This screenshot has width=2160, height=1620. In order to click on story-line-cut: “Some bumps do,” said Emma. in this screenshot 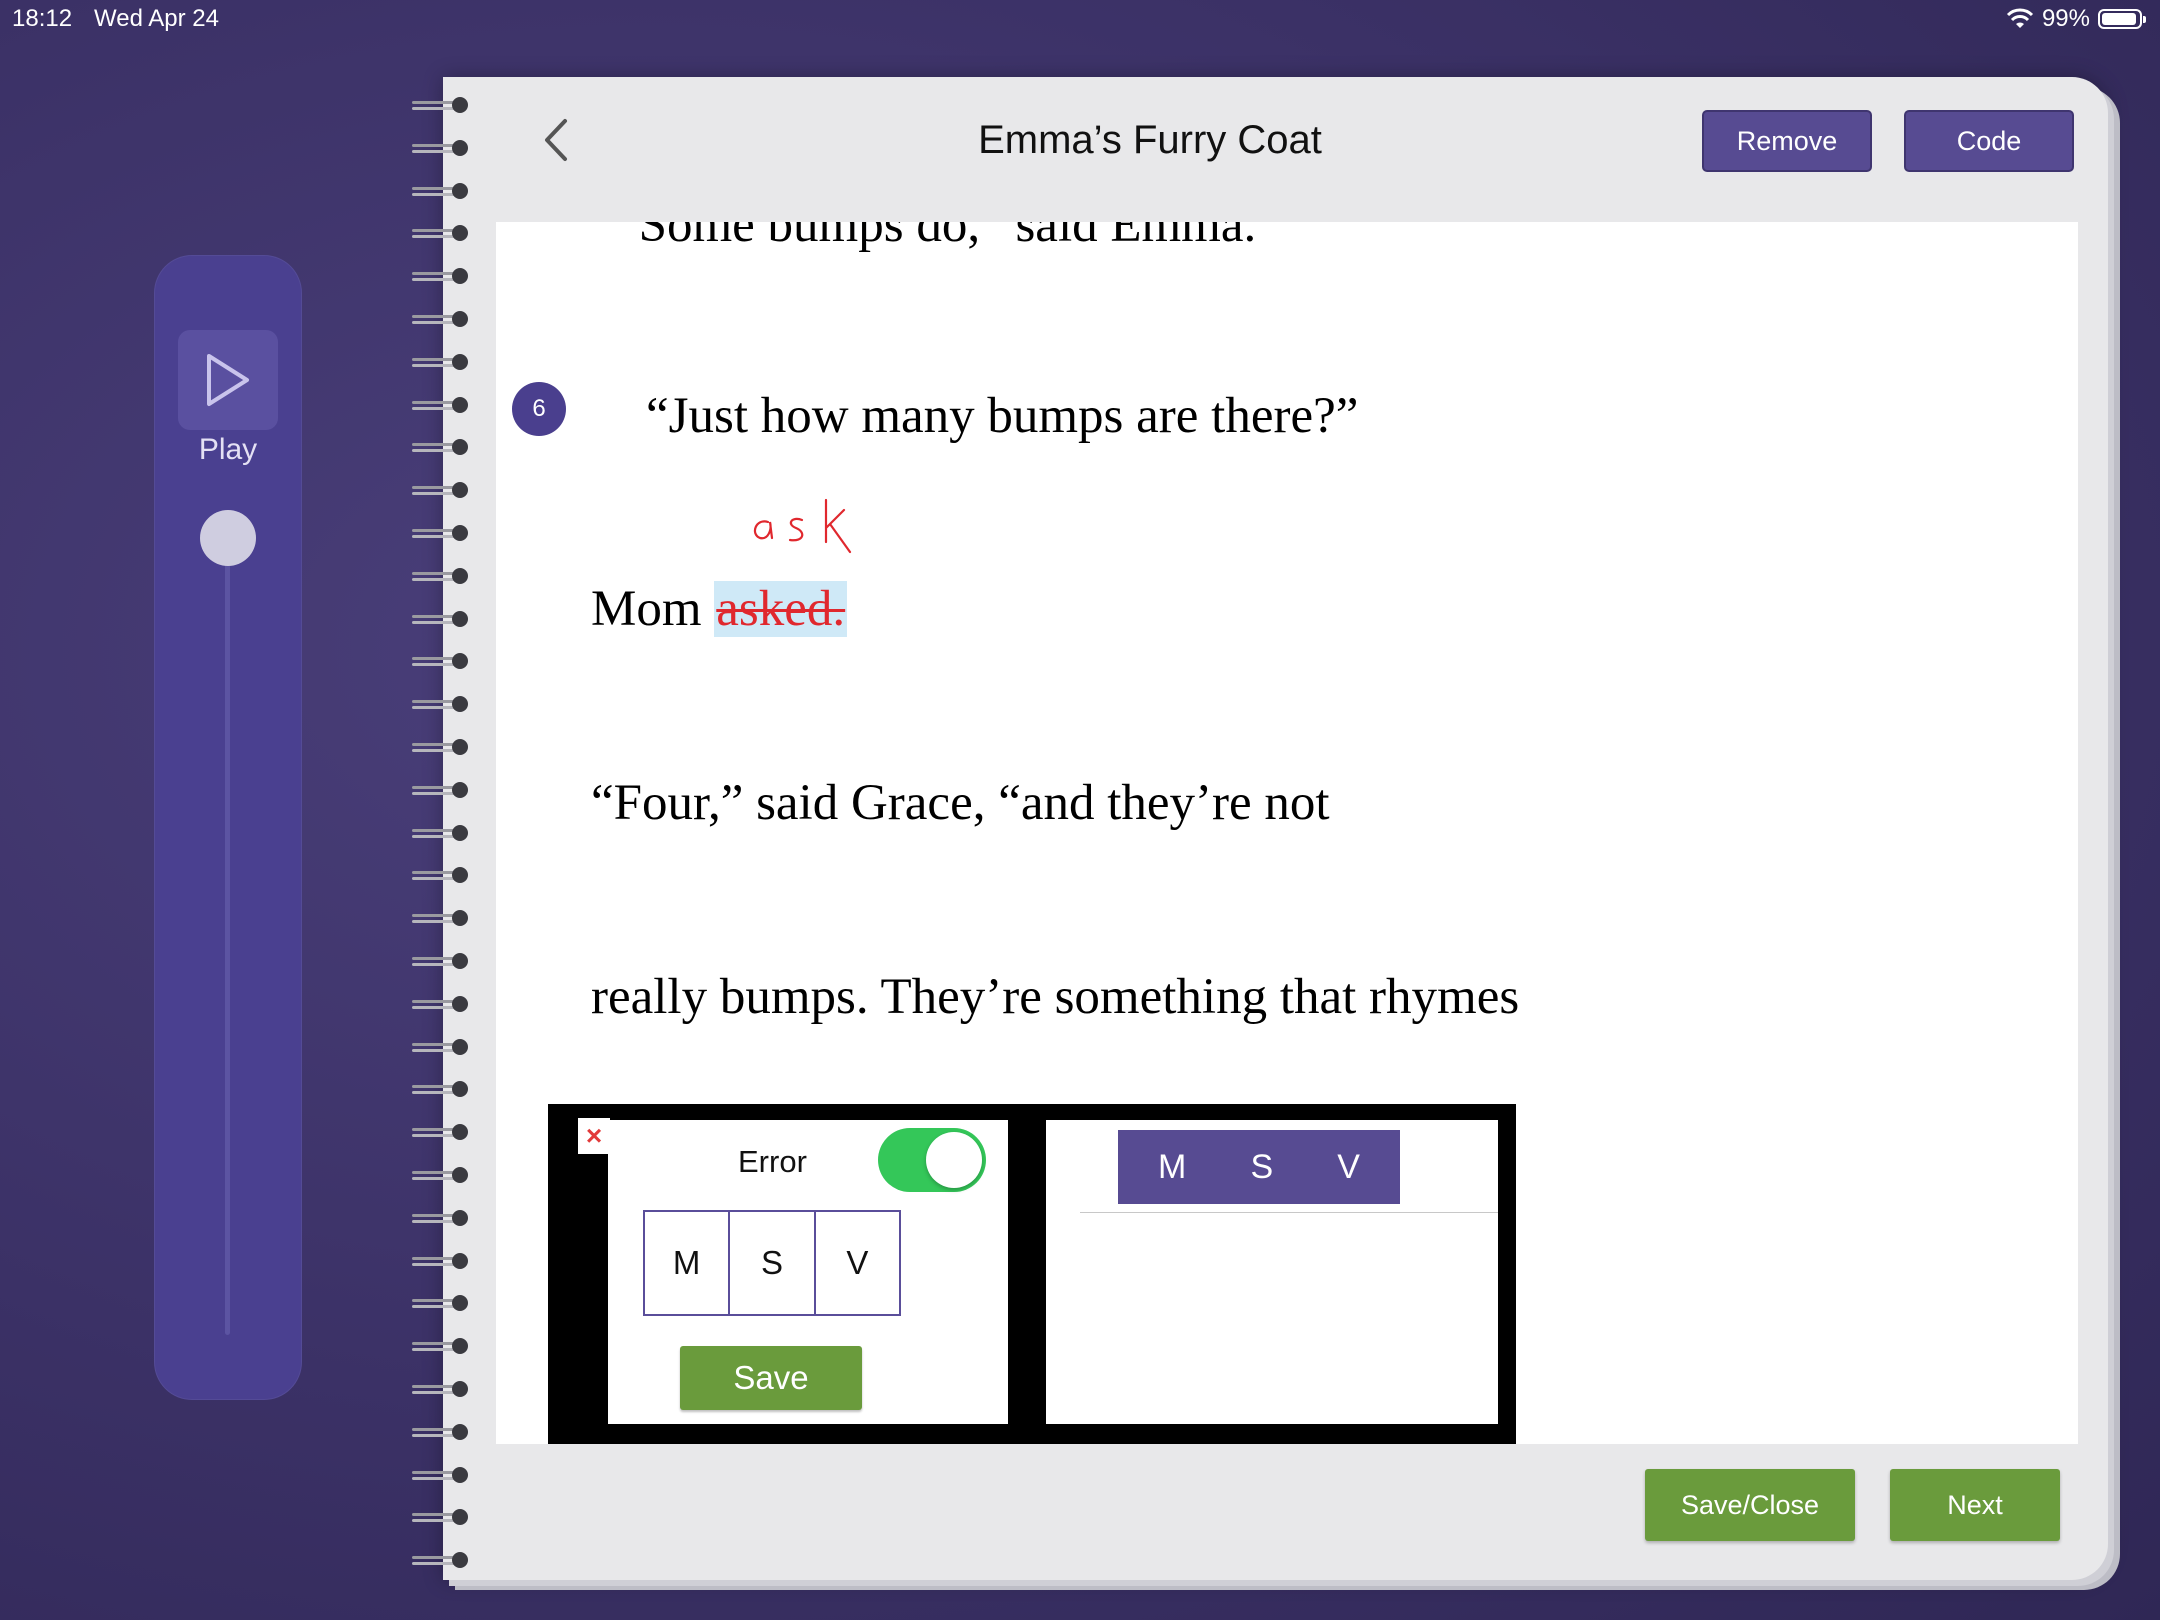, I will do `click(936, 237)`.